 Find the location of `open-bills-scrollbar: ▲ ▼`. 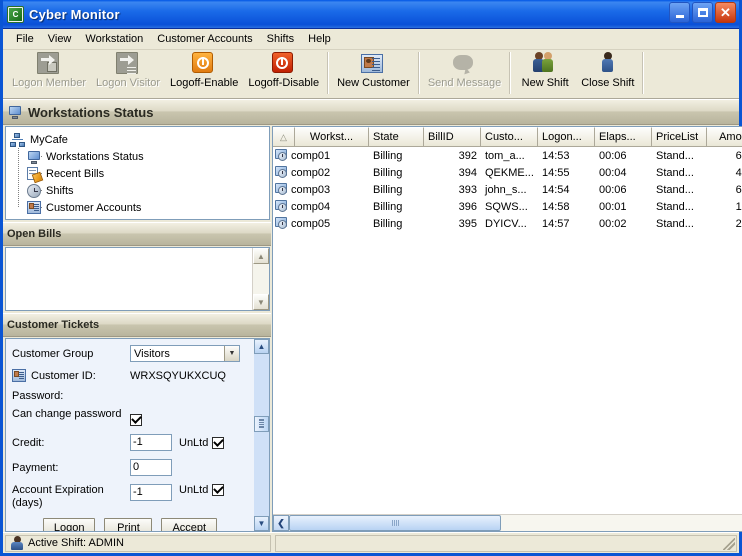

open-bills-scrollbar: ▲ ▼ is located at coordinates (260, 279).